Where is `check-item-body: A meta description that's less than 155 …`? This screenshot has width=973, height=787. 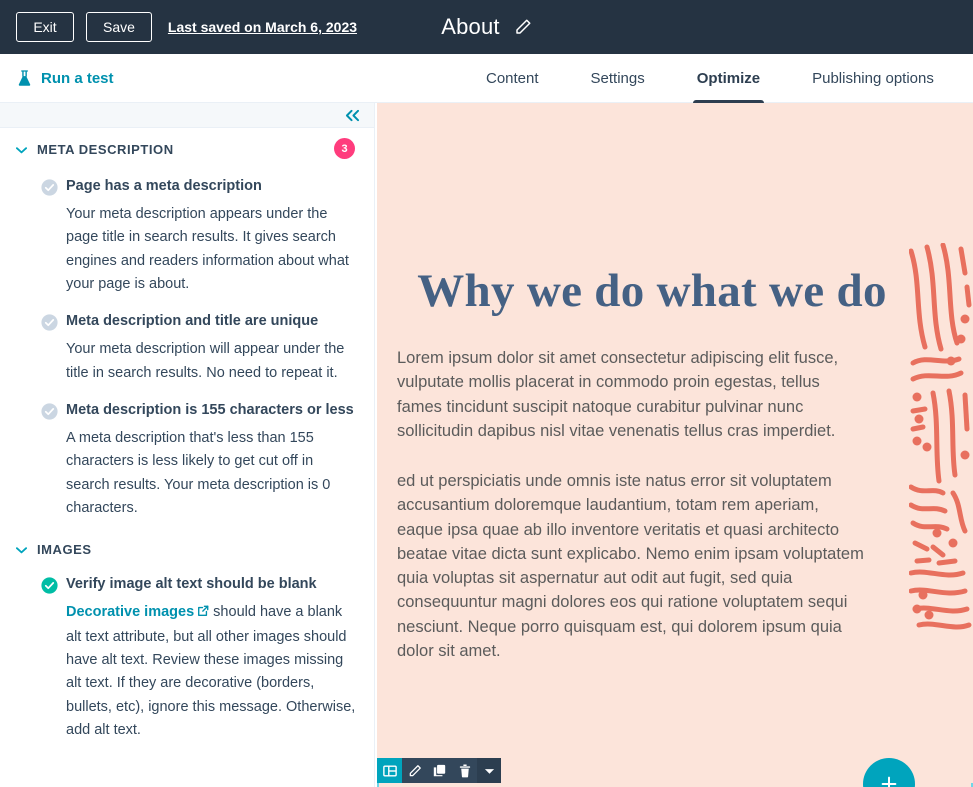
check-item-body: A meta description that's less than 155 … is located at coordinates (198, 472).